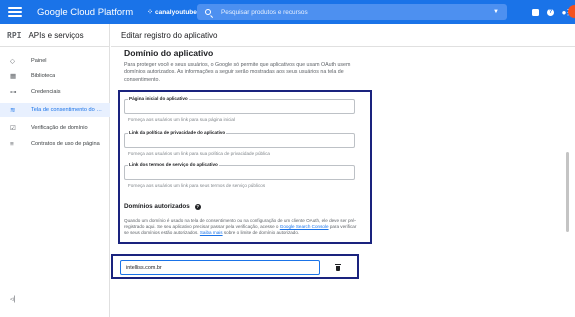 Image resolution: width=575 pixels, height=317 pixels. Describe the element at coordinates (197, 206) in the screenshot. I see `help-circle-icon: ?` at that location.